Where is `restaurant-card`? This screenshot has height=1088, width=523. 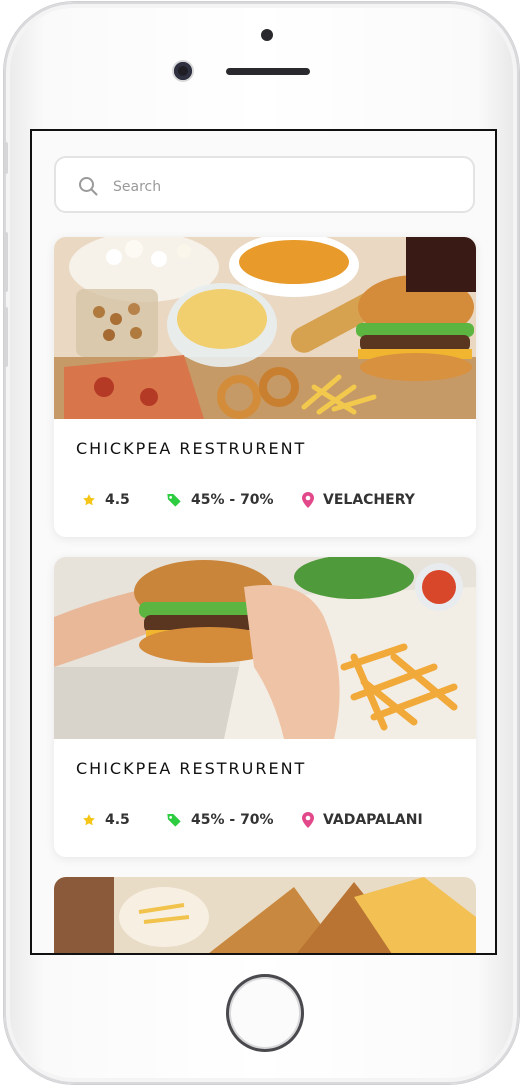 restaurant-card is located at coordinates (265, 915).